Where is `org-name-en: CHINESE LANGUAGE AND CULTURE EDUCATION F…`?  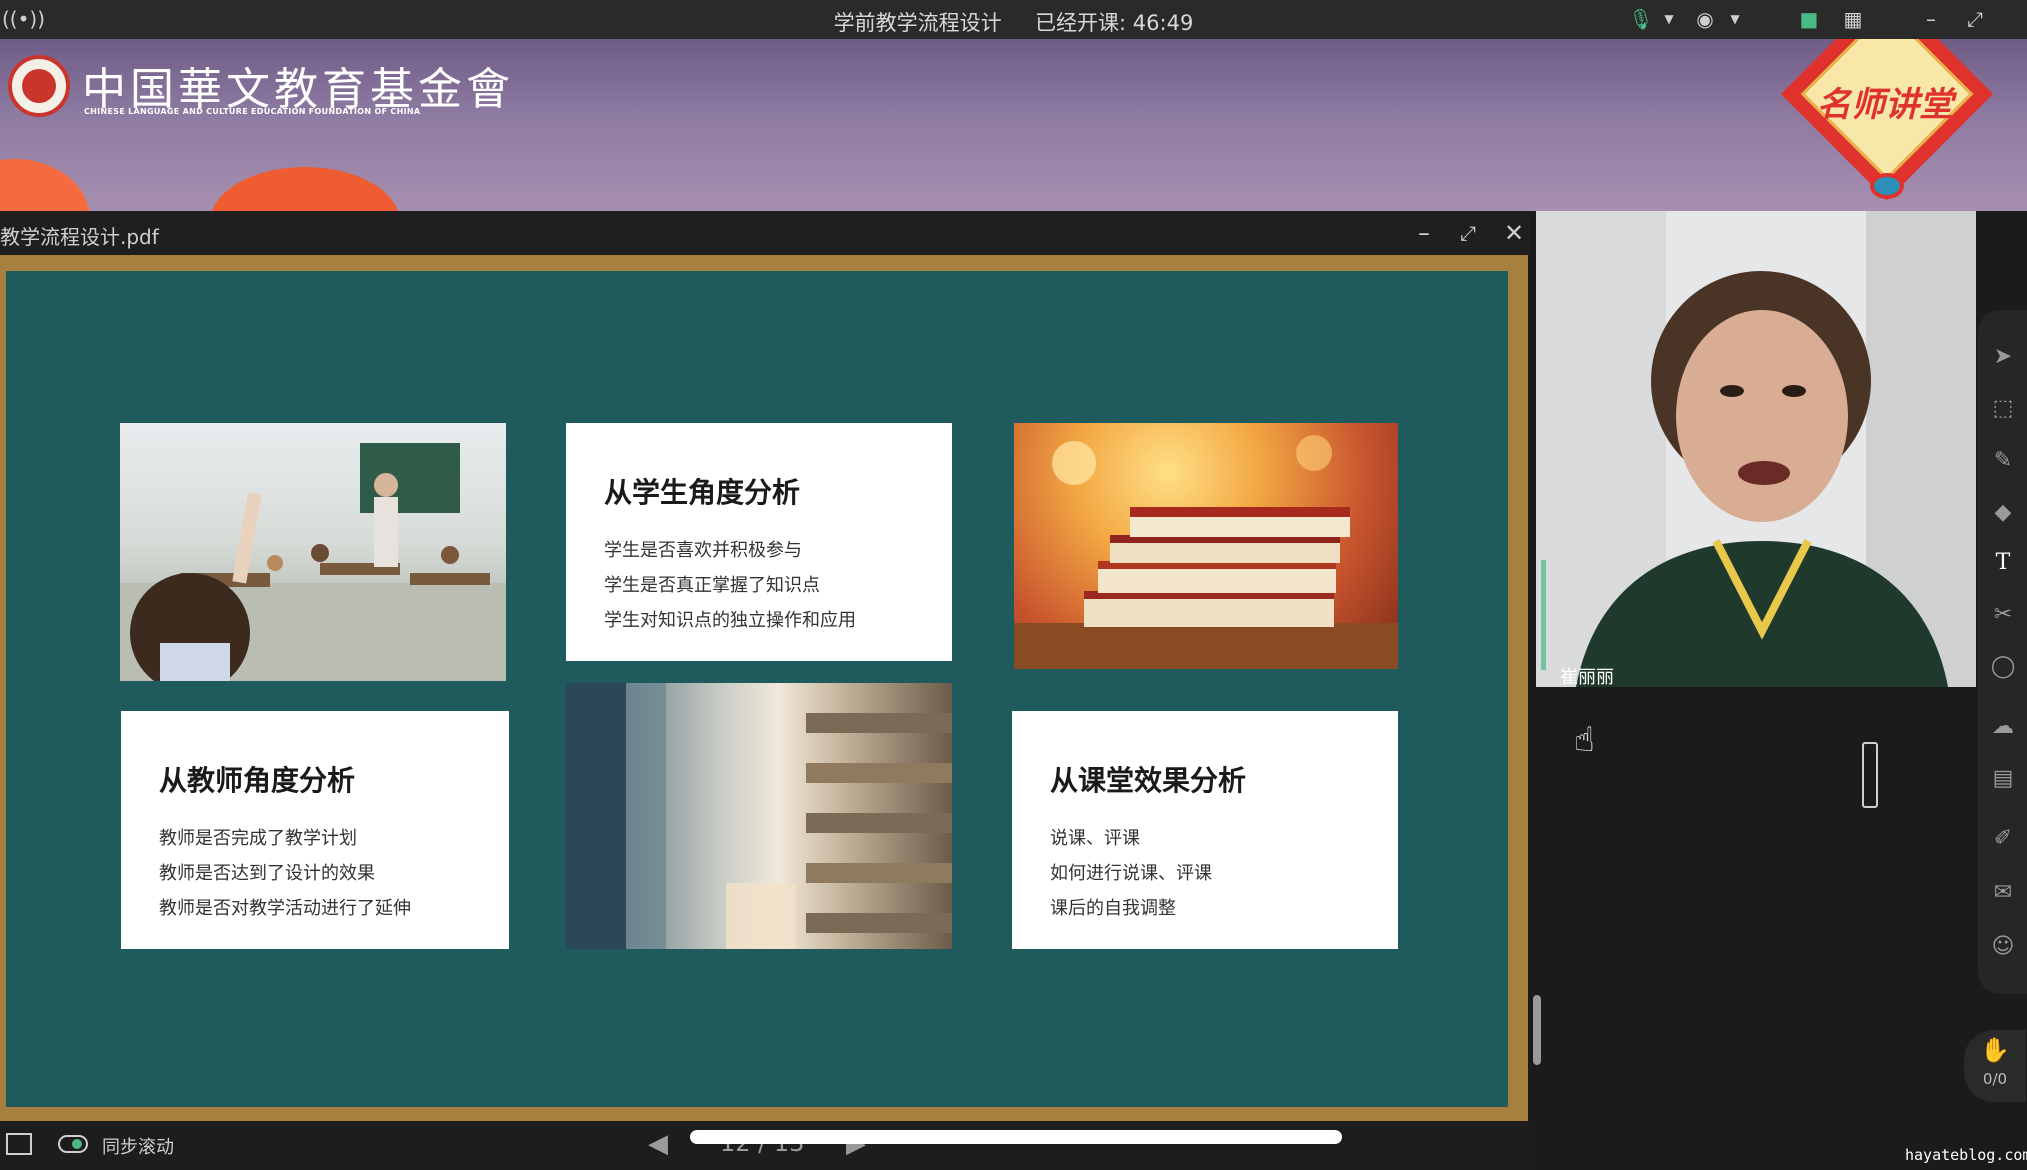 org-name-en: CHINESE LANGUAGE AND CULTURE EDUCATION F… is located at coordinates (252, 111).